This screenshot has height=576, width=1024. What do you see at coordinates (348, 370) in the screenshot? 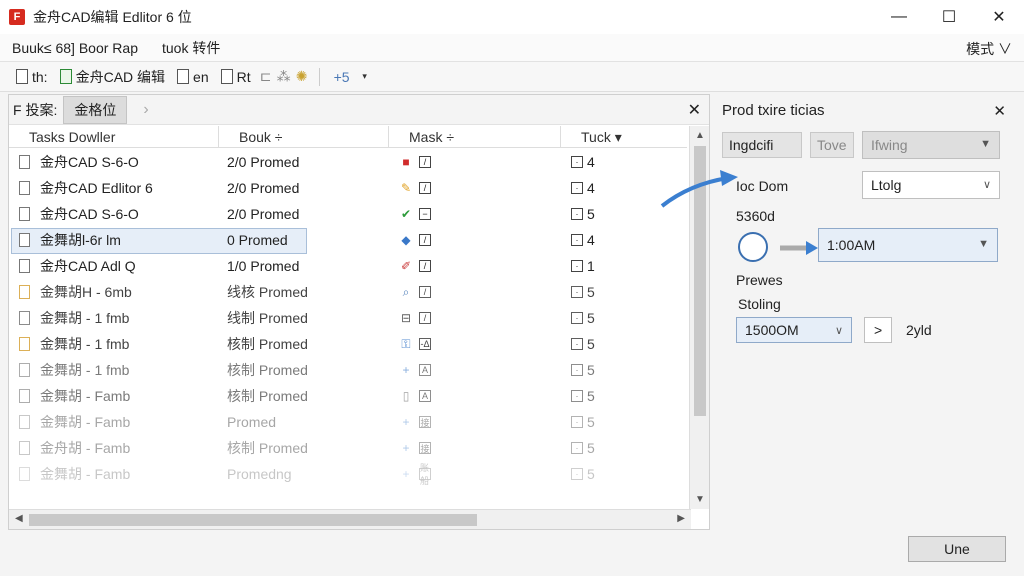
I see `table-row: 金舞胡 - 1 fmb 核制 Promed + A · 5` at bounding box center [348, 370].